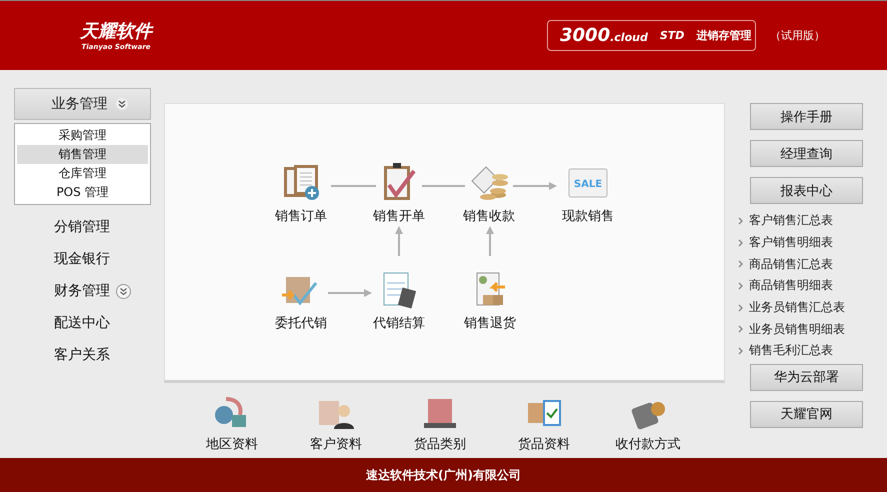 This screenshot has height=492, width=887. I want to click on sidebar-item: 配送中心, so click(82, 323).